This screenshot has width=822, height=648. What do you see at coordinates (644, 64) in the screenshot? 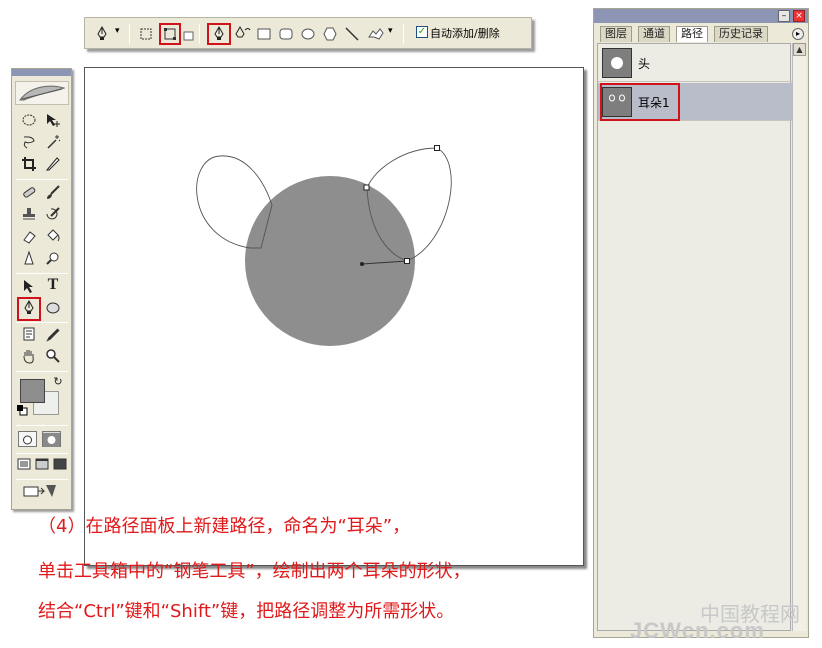
I see `path-name: 头` at bounding box center [644, 64].